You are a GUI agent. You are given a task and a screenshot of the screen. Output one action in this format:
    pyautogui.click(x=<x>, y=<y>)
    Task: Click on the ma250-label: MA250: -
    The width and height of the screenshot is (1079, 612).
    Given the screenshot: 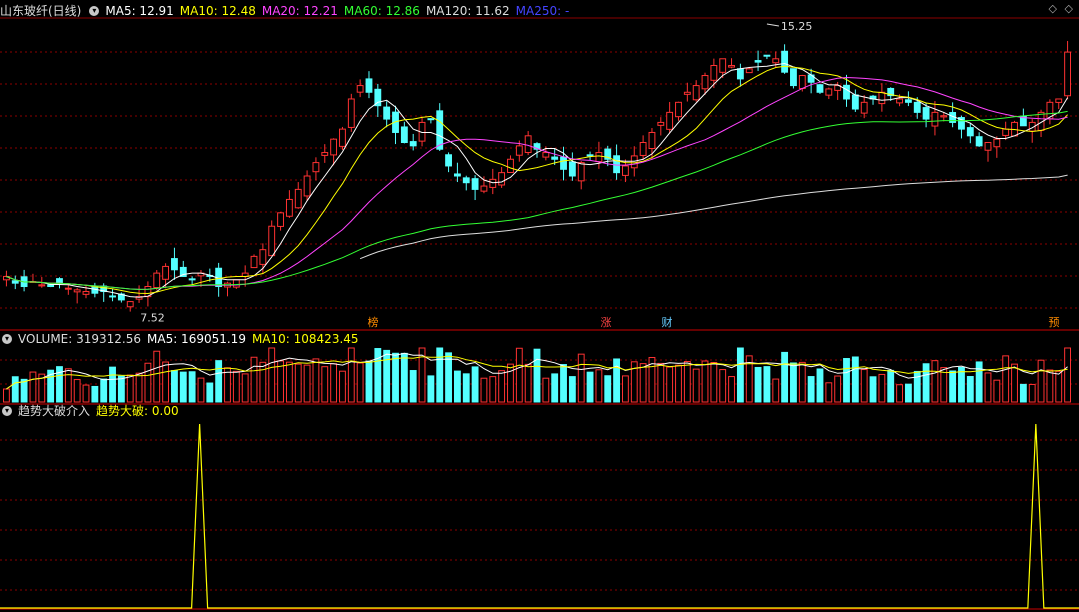 What is the action you would take?
    pyautogui.click(x=542, y=11)
    